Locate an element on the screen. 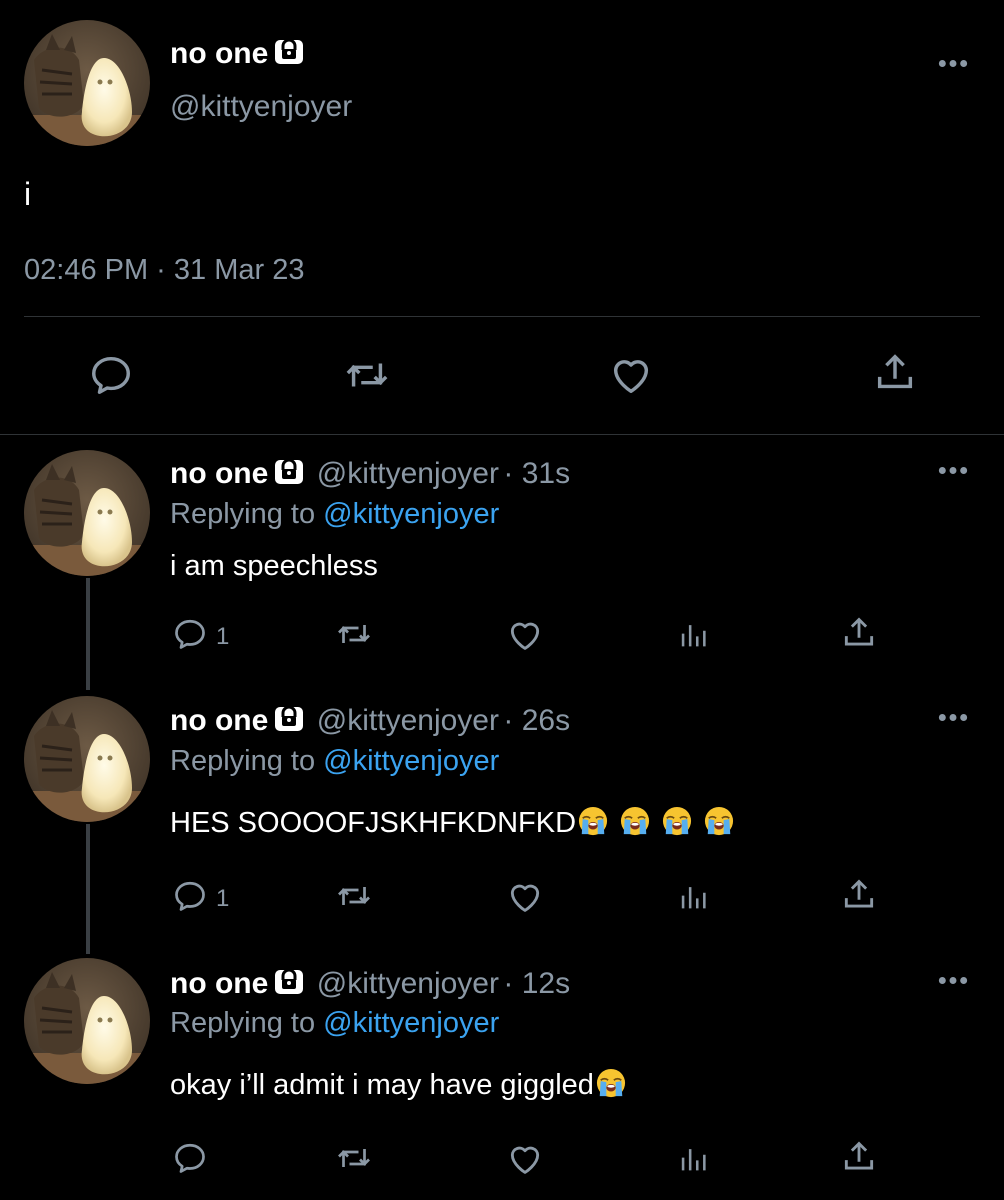  reply-text: okay i’ll admit i may have giggled is located at coordinates (398, 1085).